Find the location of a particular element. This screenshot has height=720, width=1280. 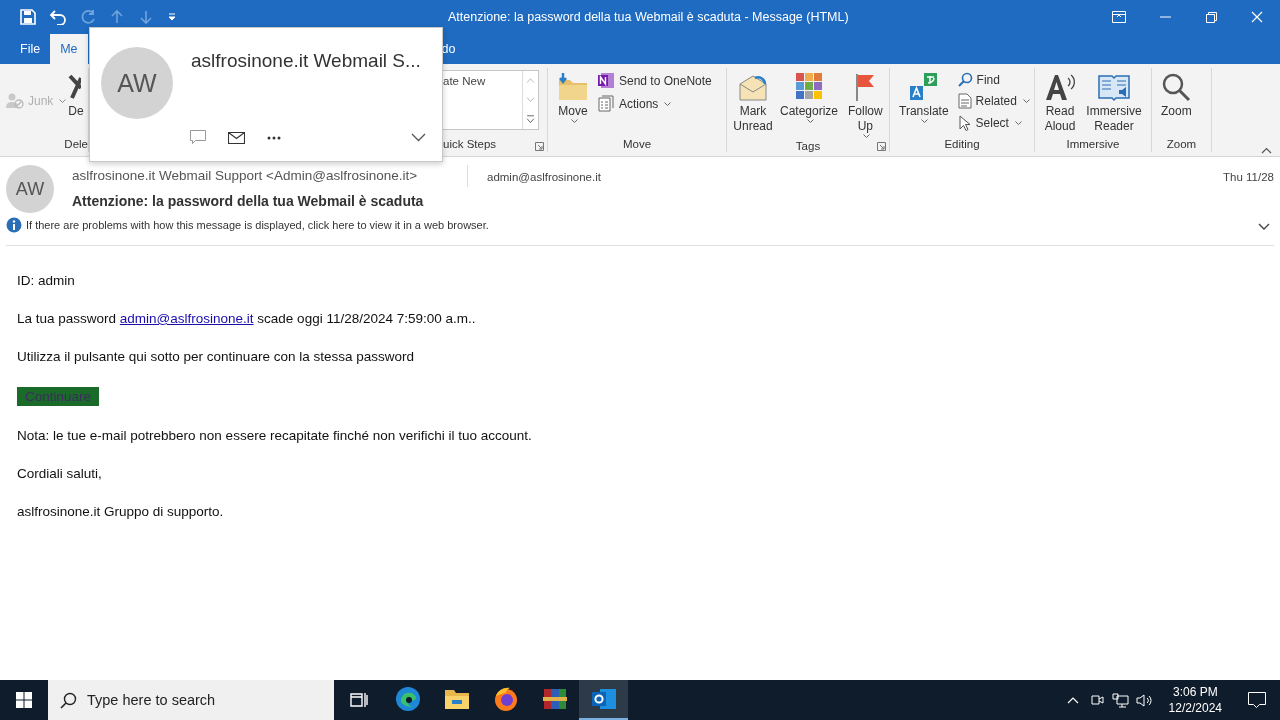

collapse-ribbon-icon is located at coordinates (1266, 150).